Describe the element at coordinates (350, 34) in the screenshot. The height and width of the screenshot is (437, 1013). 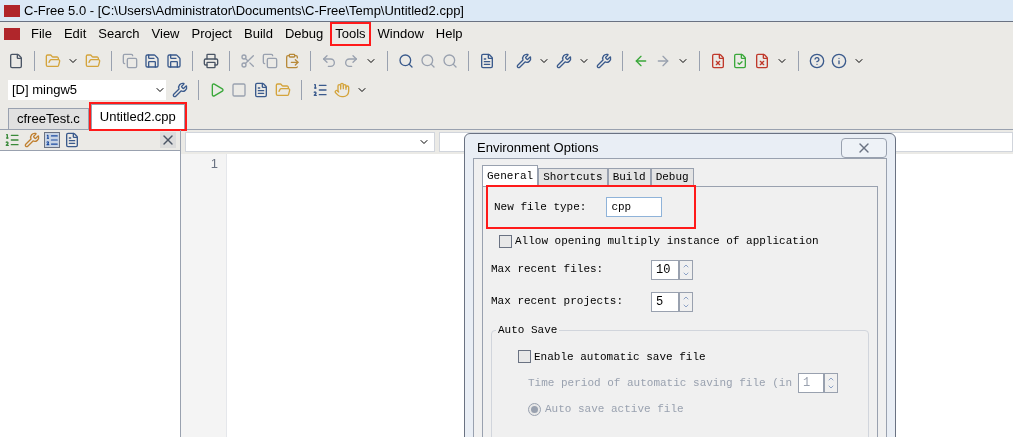
I see `menu-item: Tools` at that location.